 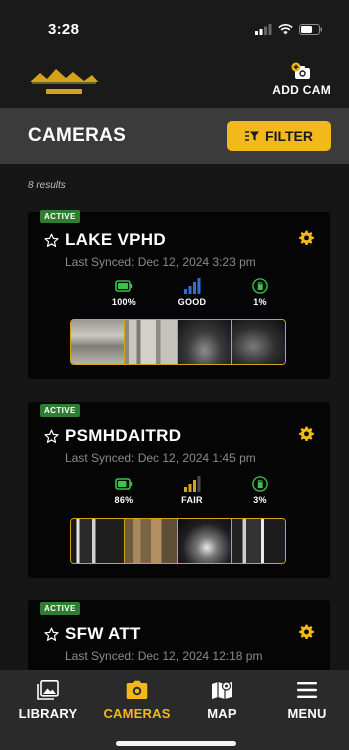 What do you see at coordinates (222, 690) in the screenshot?
I see `map-icon` at bounding box center [222, 690].